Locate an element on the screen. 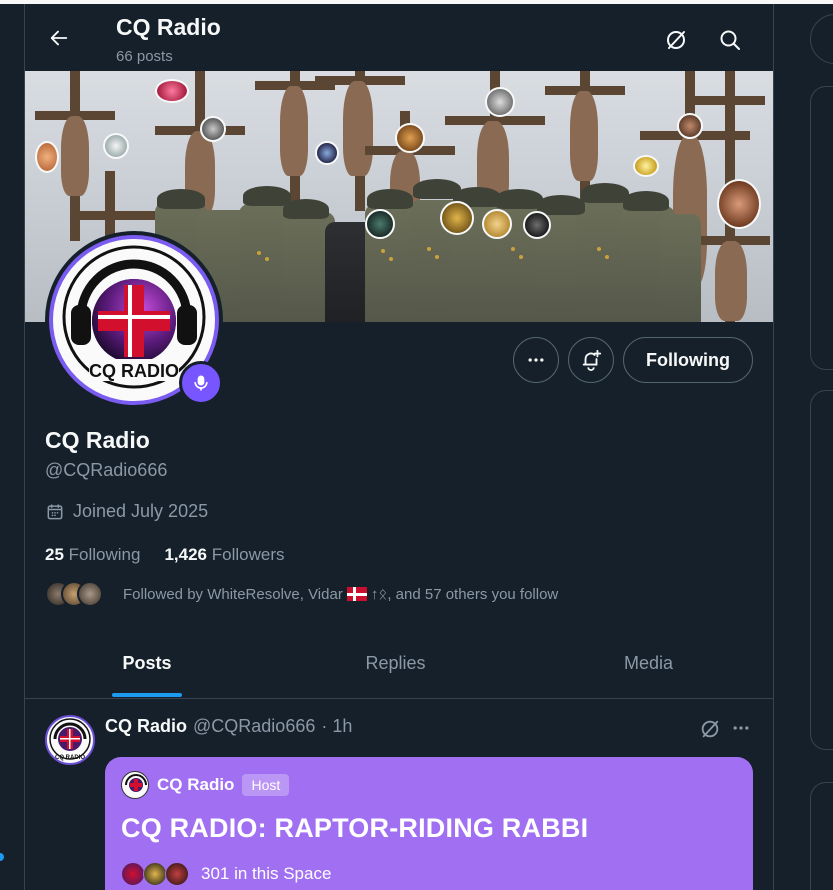 The width and height of the screenshot is (833, 890). profile-tabs: Posts Replies Media is located at coordinates (399, 664).